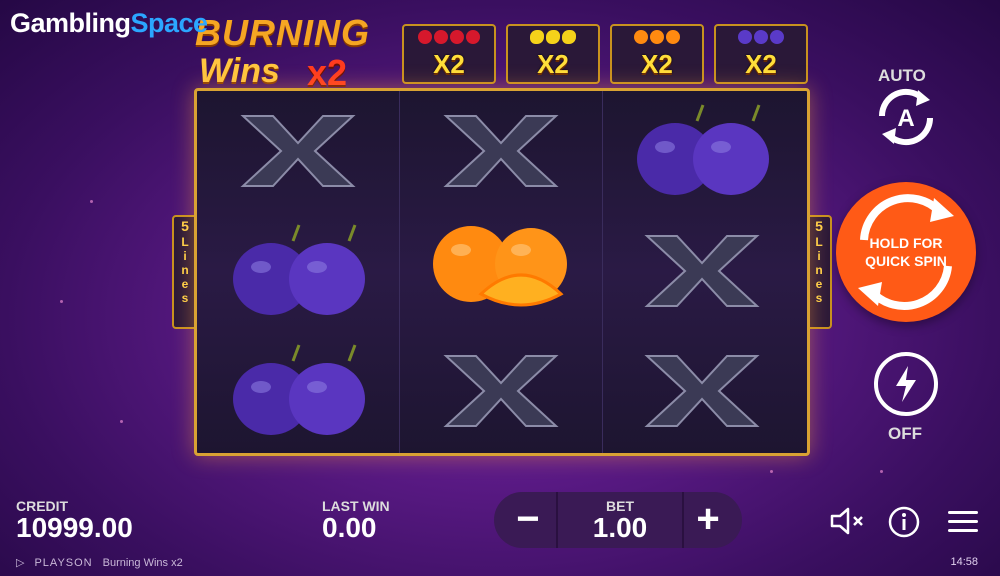 Image resolution: width=1000 pixels, height=576 pixels. I want to click on spin-label-line1: HOLD FOR, so click(906, 243).